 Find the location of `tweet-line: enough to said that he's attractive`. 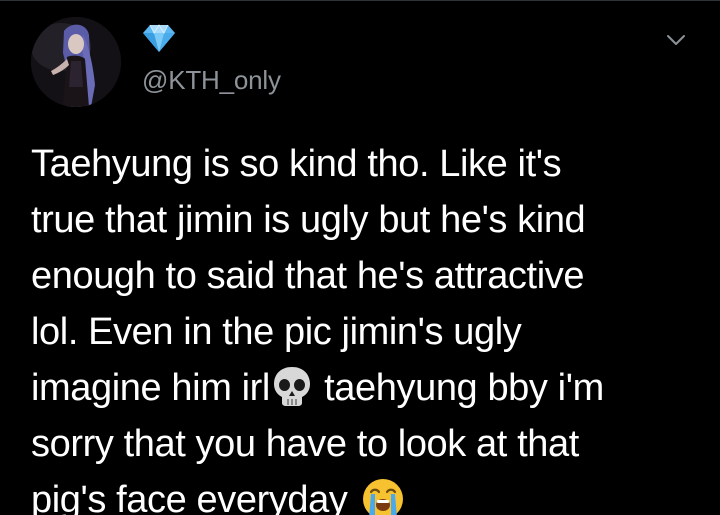

tweet-line: enough to said that he's attractive is located at coordinates (308, 276).